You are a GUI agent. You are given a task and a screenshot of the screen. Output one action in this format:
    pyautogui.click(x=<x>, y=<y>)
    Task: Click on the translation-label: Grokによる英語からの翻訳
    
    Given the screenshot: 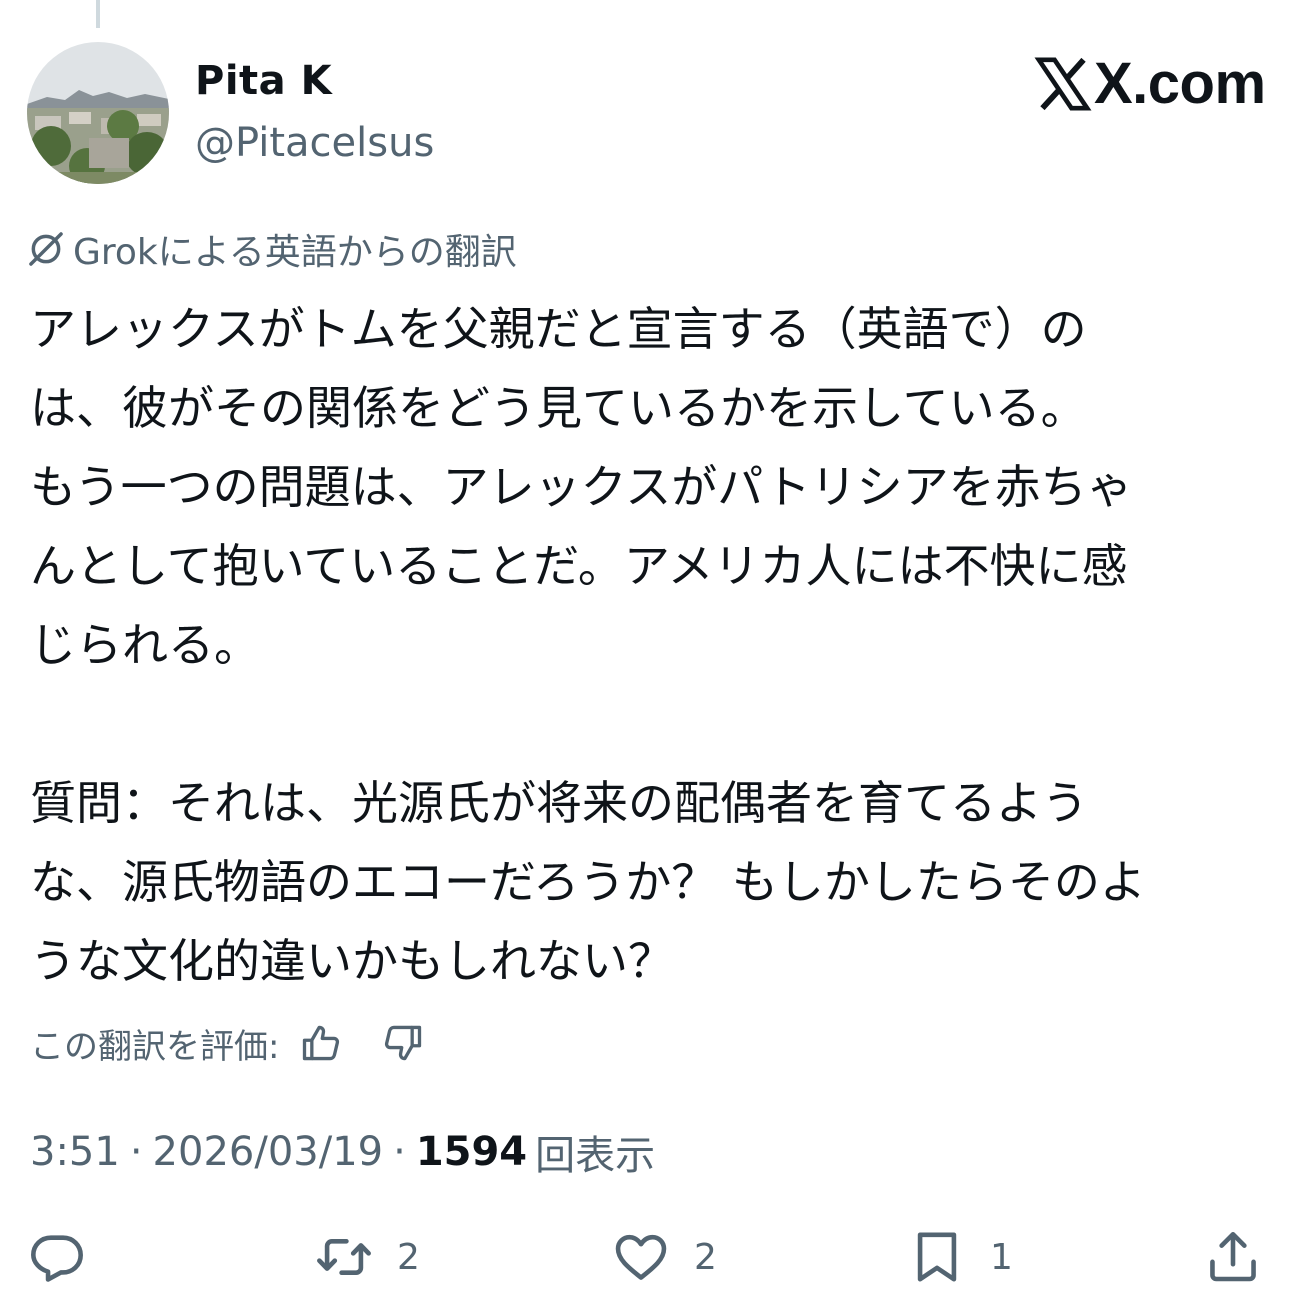 What is the action you would take?
    pyautogui.click(x=272, y=250)
    